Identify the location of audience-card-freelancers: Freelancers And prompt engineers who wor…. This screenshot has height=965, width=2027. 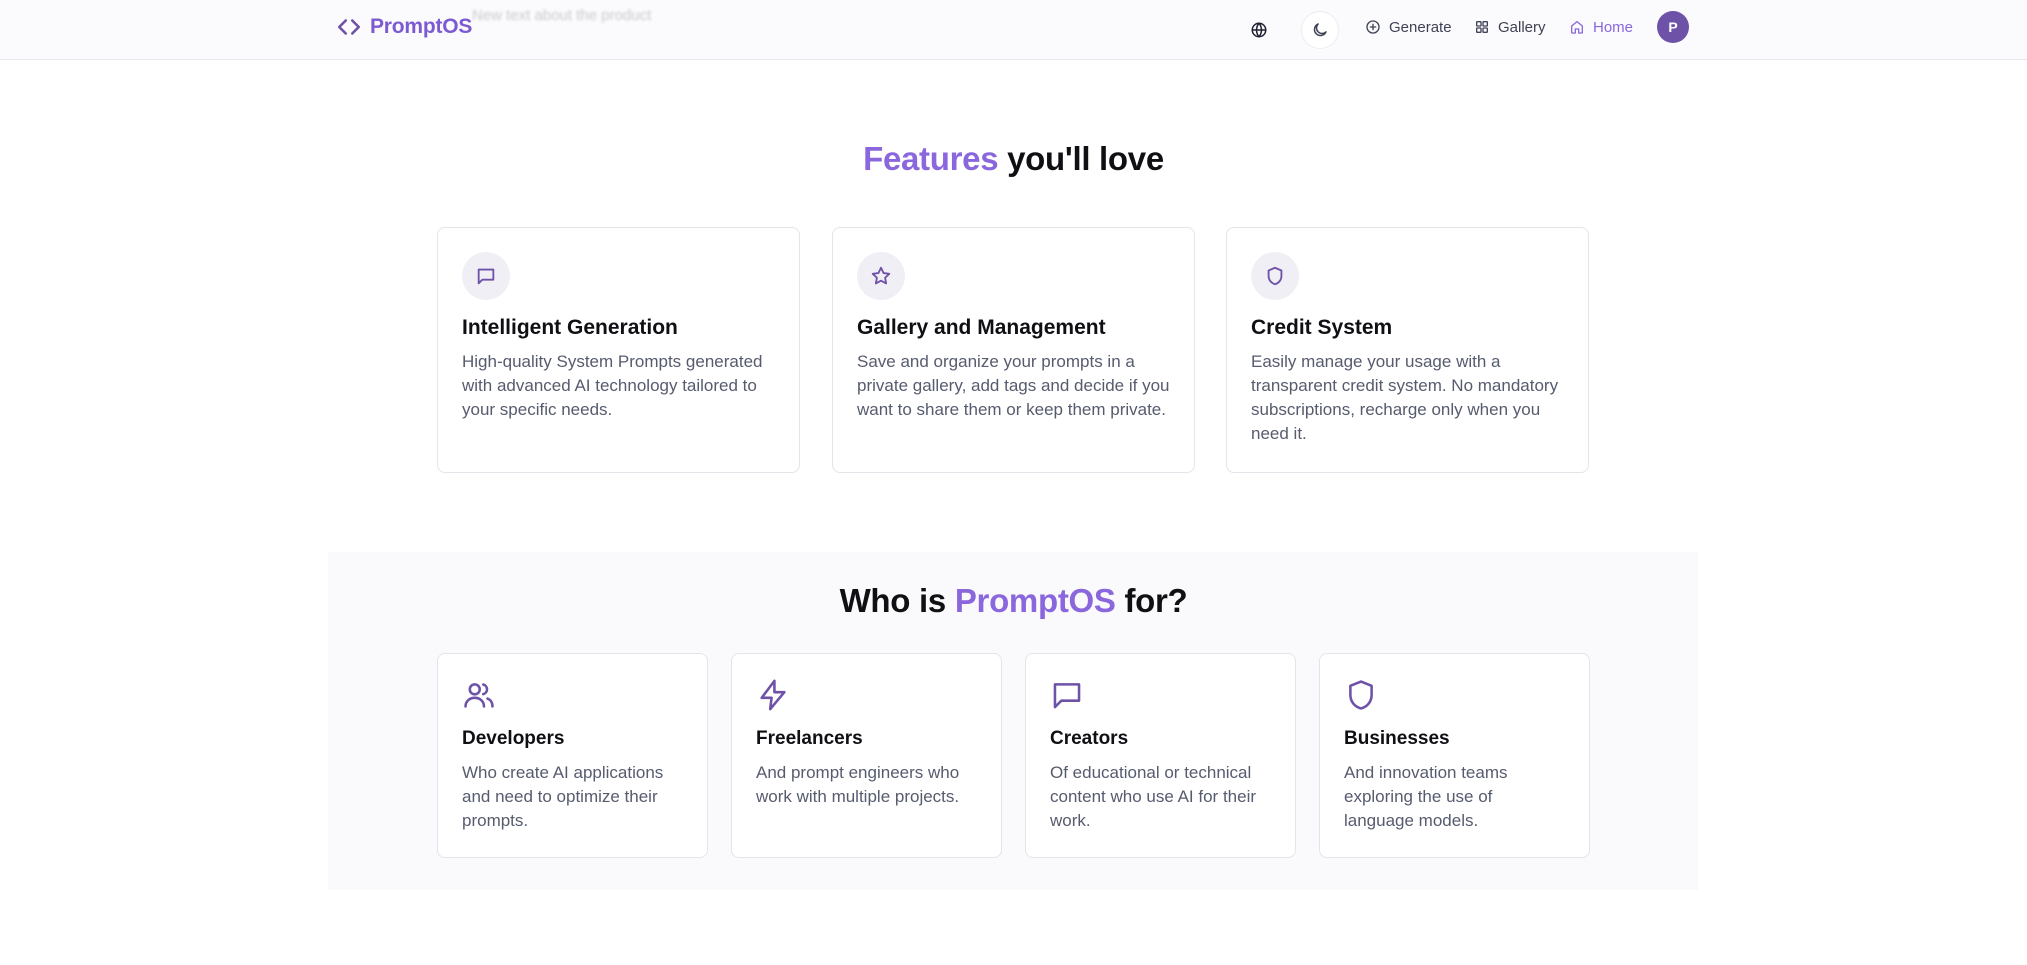
(866, 755).